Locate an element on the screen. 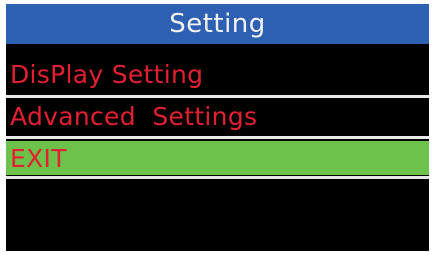 This screenshot has height=255, width=433. menu-item-label: DisPlay Setting is located at coordinates (107, 74).